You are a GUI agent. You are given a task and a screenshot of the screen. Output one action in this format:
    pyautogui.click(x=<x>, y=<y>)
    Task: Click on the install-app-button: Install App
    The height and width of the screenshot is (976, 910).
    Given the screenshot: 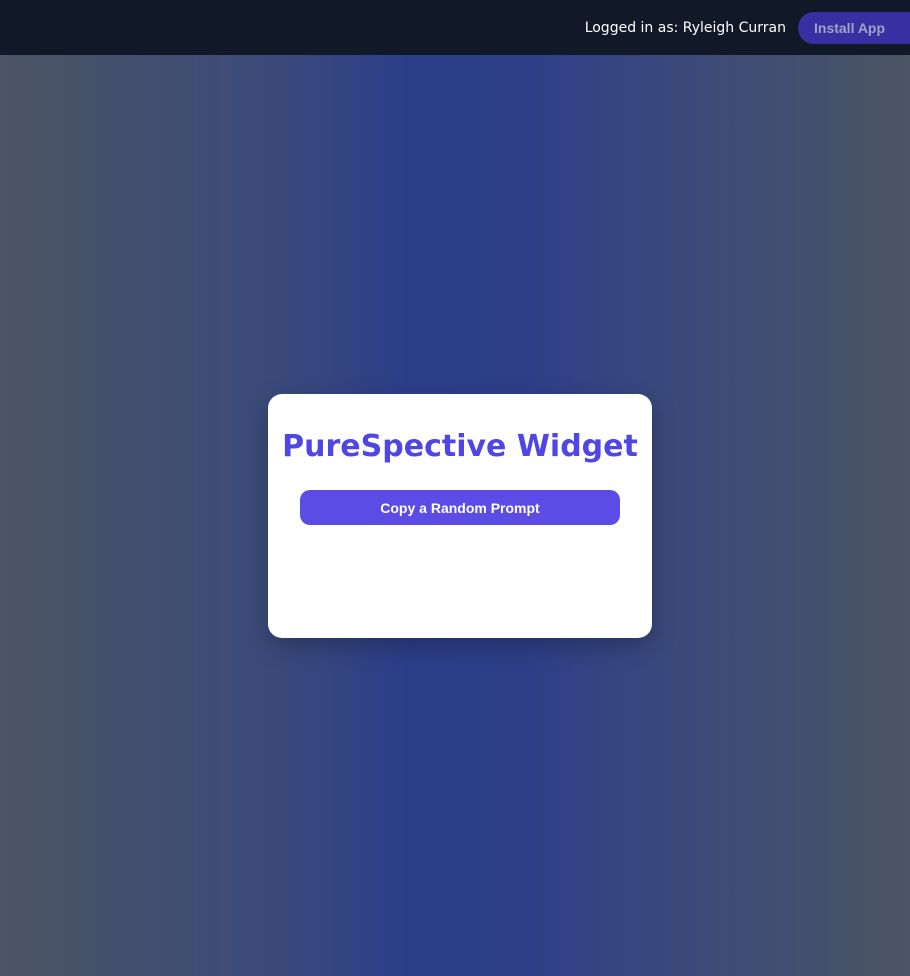 What is the action you would take?
    pyautogui.click(x=854, y=27)
    